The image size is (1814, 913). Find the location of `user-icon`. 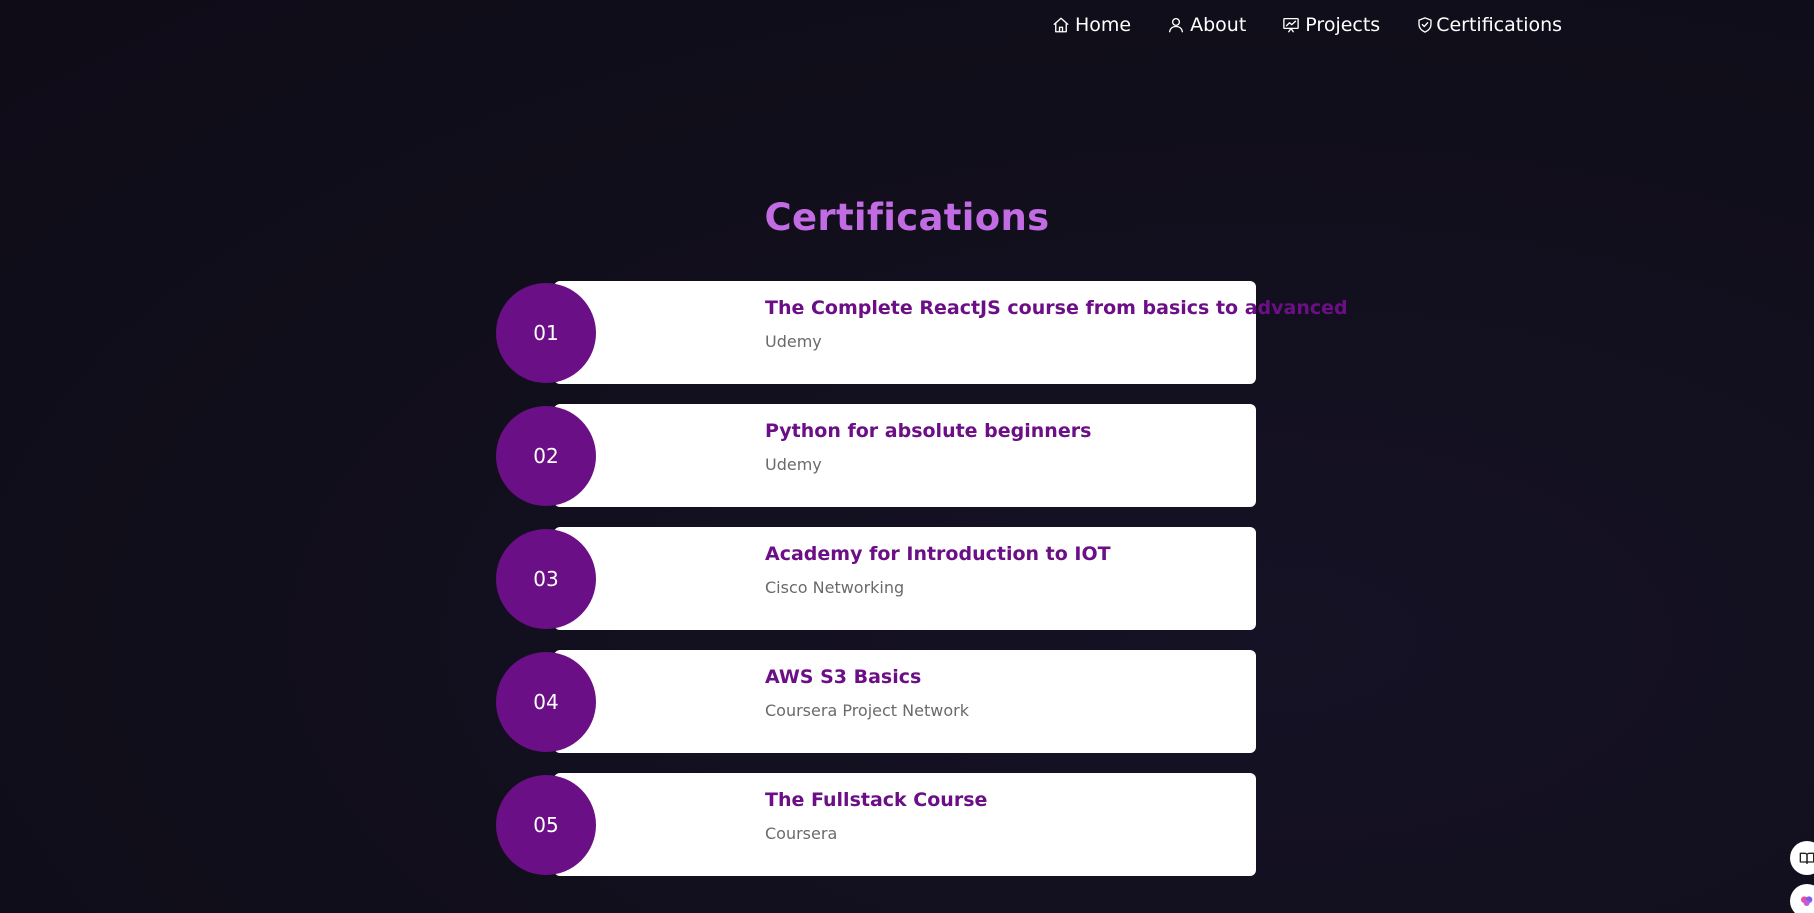

user-icon is located at coordinates (1176, 25).